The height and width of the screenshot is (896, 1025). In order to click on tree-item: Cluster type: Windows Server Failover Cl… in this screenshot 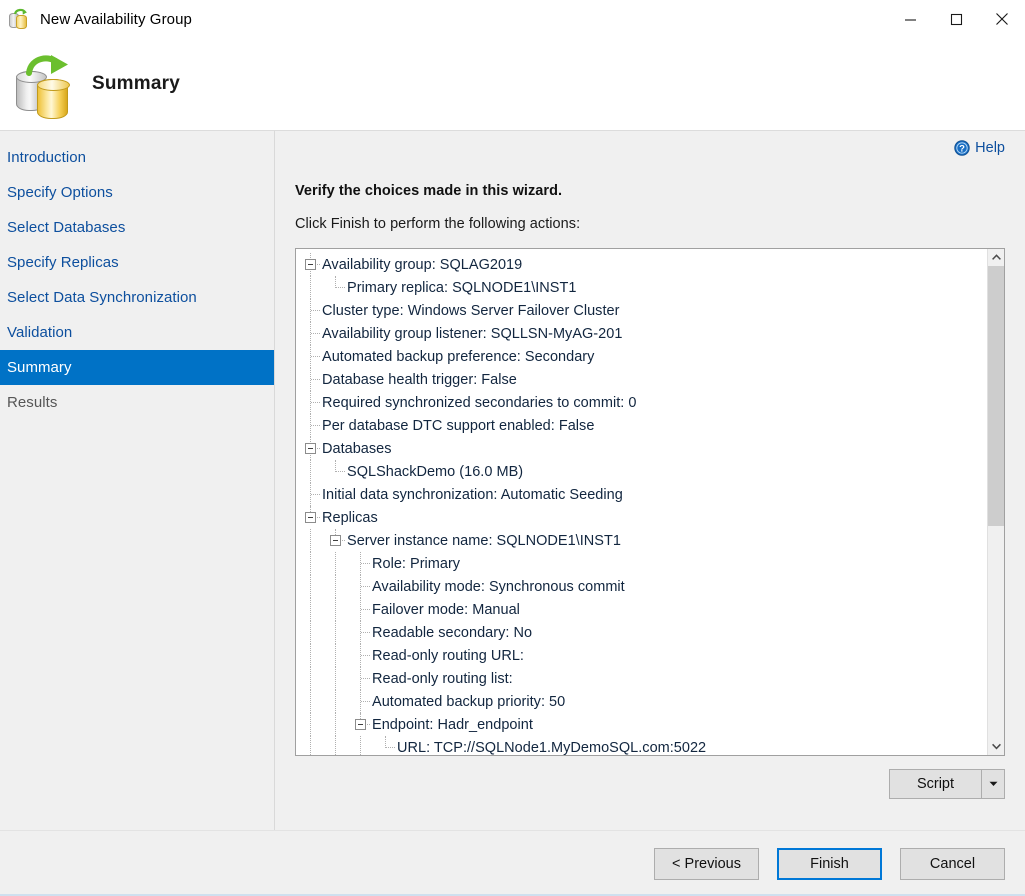, I will do `click(641, 310)`.